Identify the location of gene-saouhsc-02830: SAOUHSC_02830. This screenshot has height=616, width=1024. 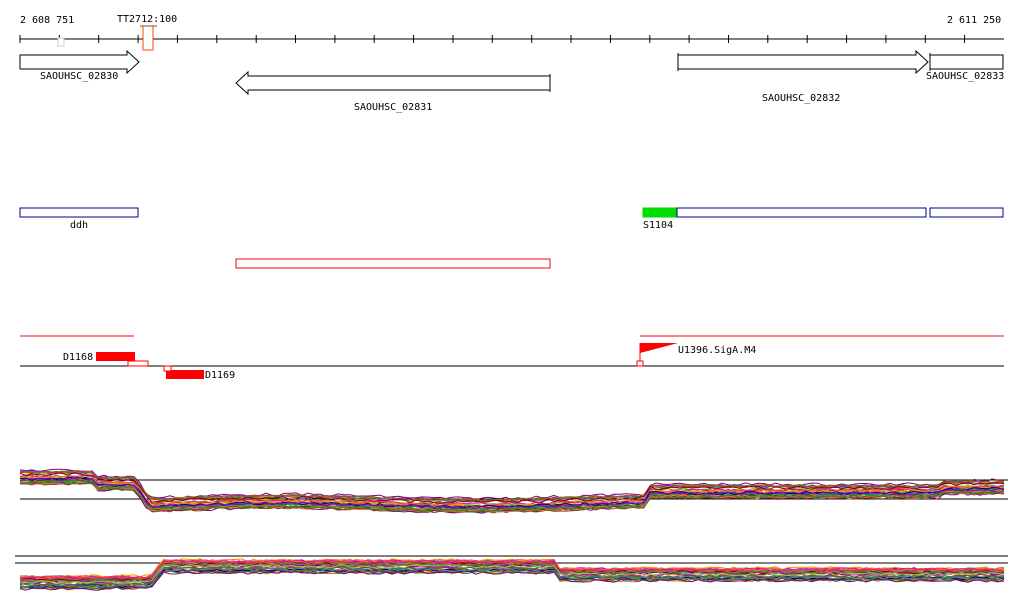
(79, 65).